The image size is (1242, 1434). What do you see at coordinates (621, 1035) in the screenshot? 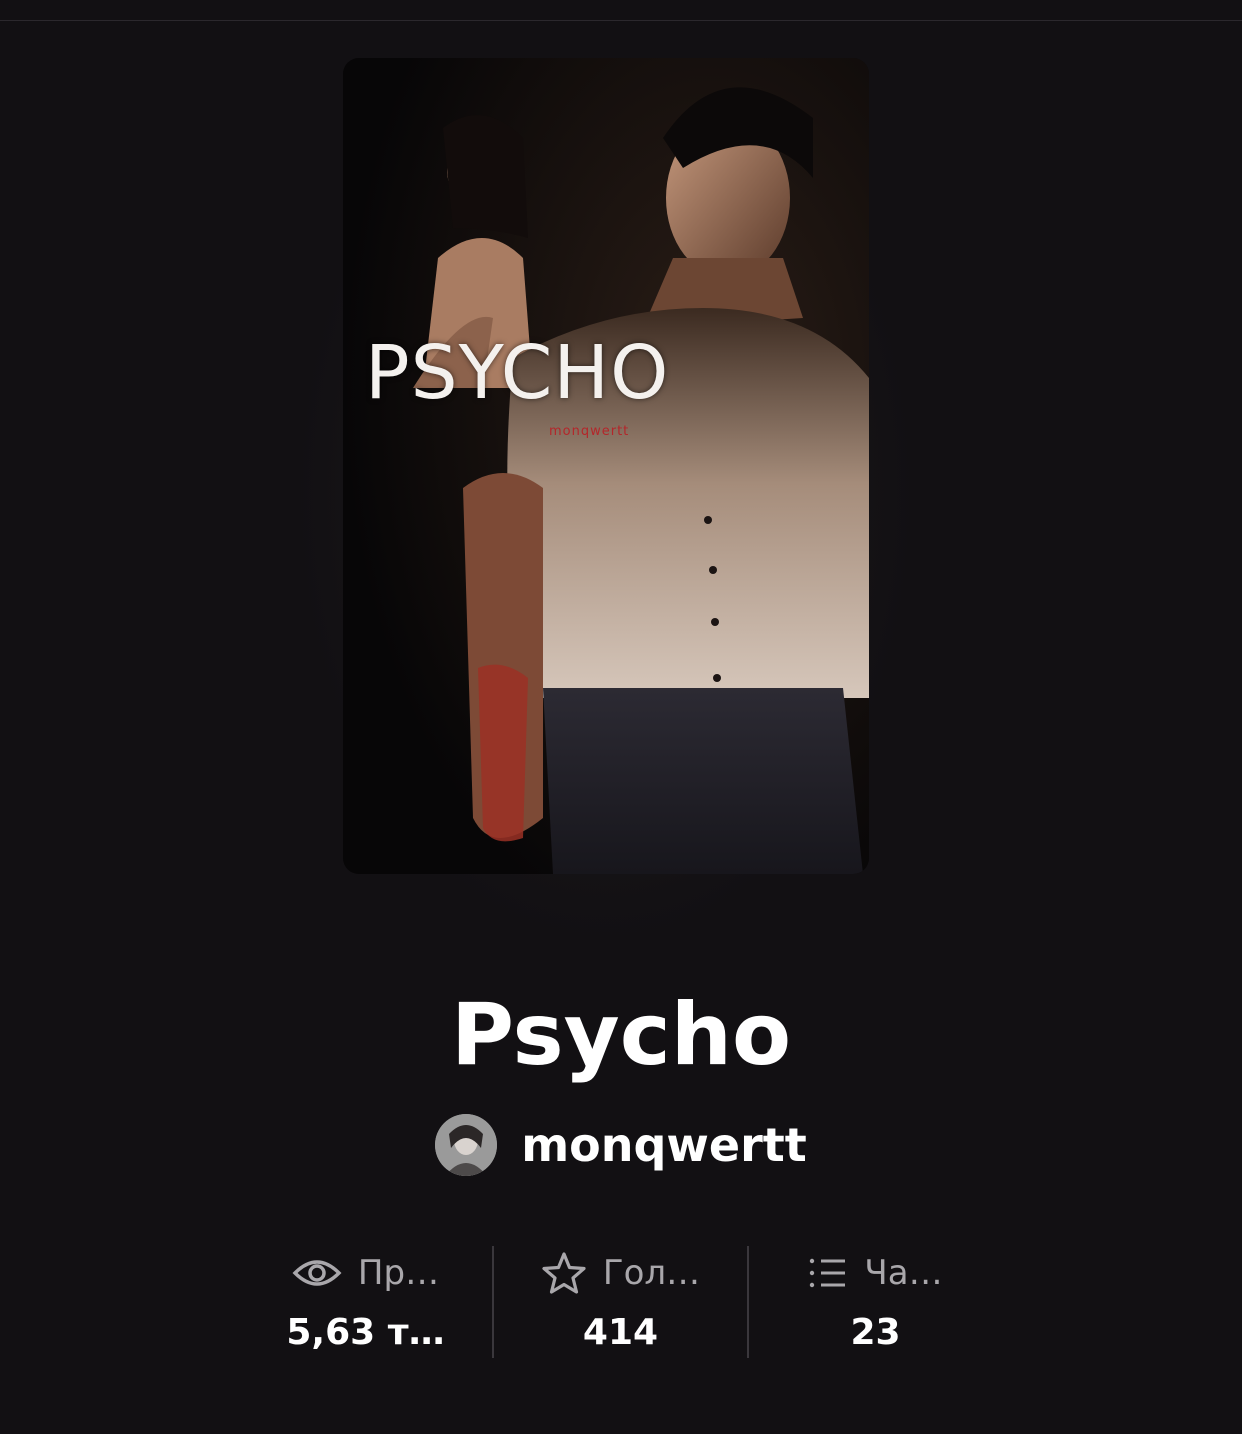
I see `story-title: Psycho` at bounding box center [621, 1035].